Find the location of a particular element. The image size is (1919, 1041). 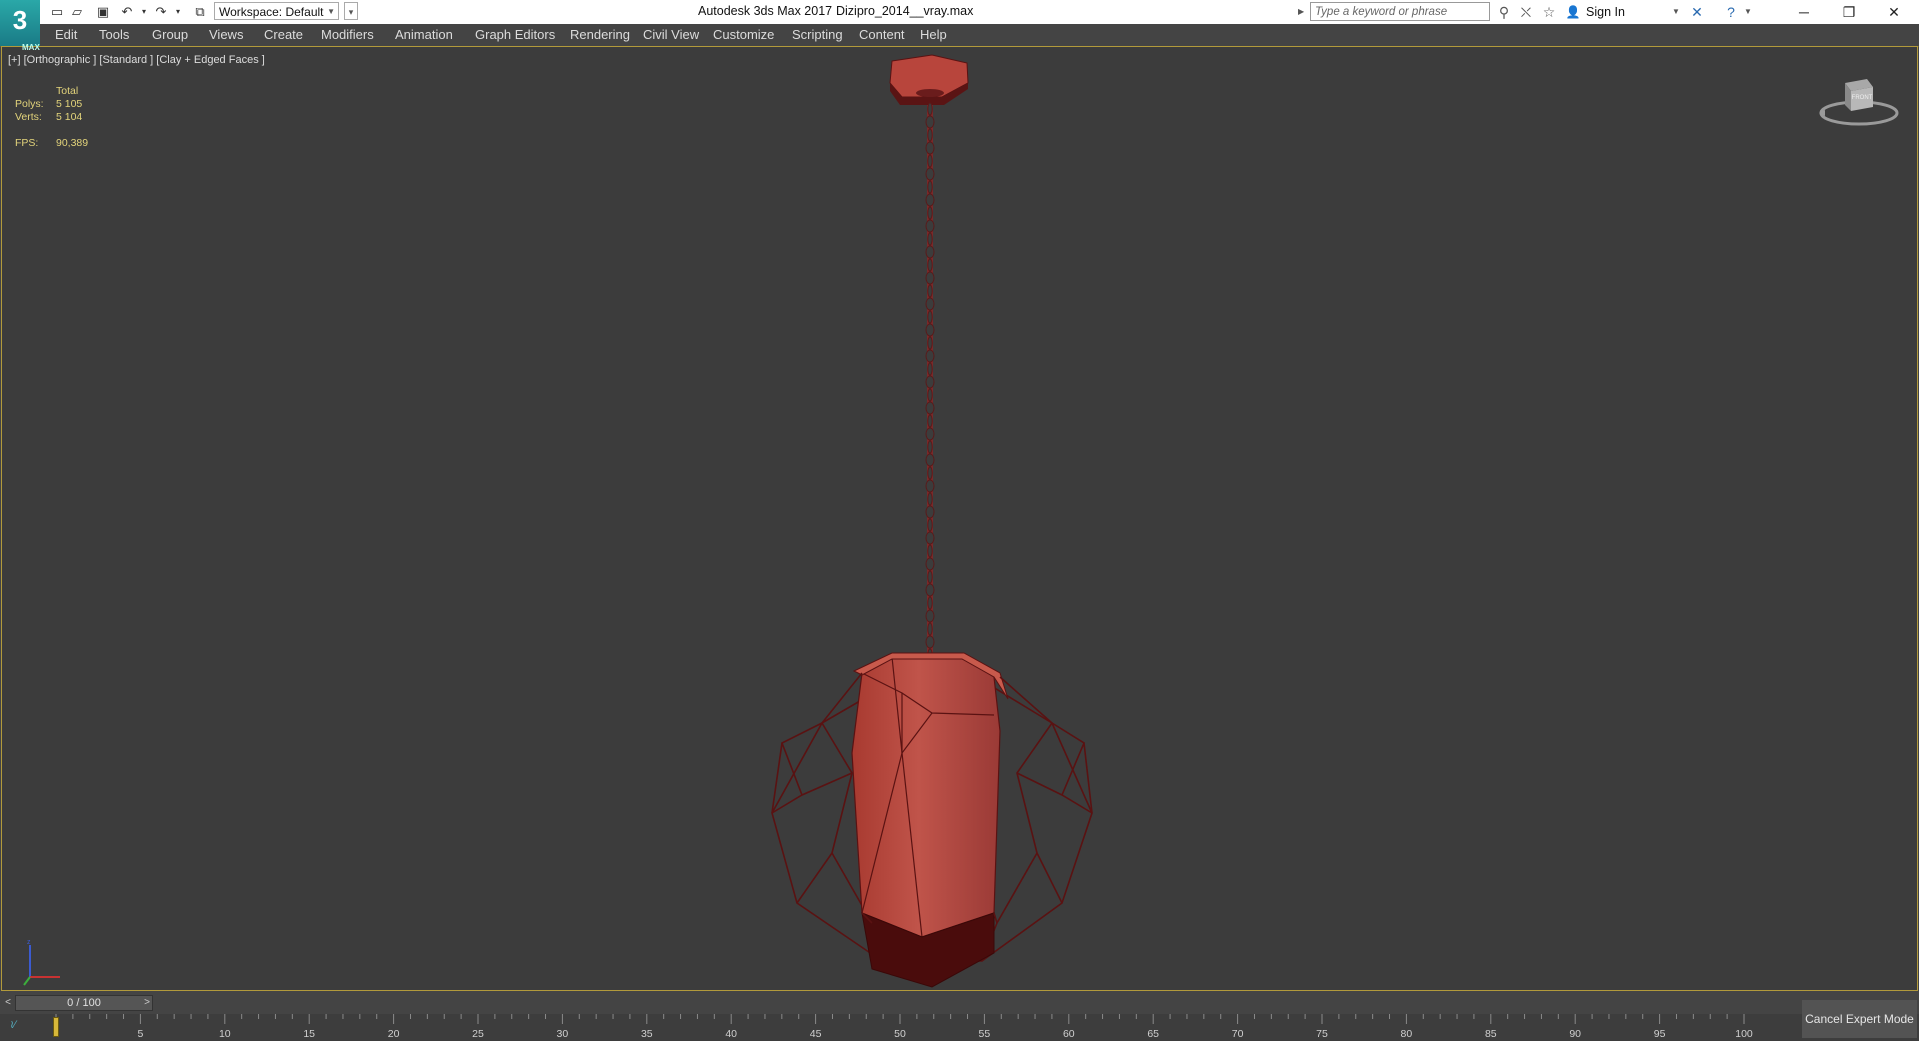

new-file-icon: ▭ is located at coordinates (57, 12).